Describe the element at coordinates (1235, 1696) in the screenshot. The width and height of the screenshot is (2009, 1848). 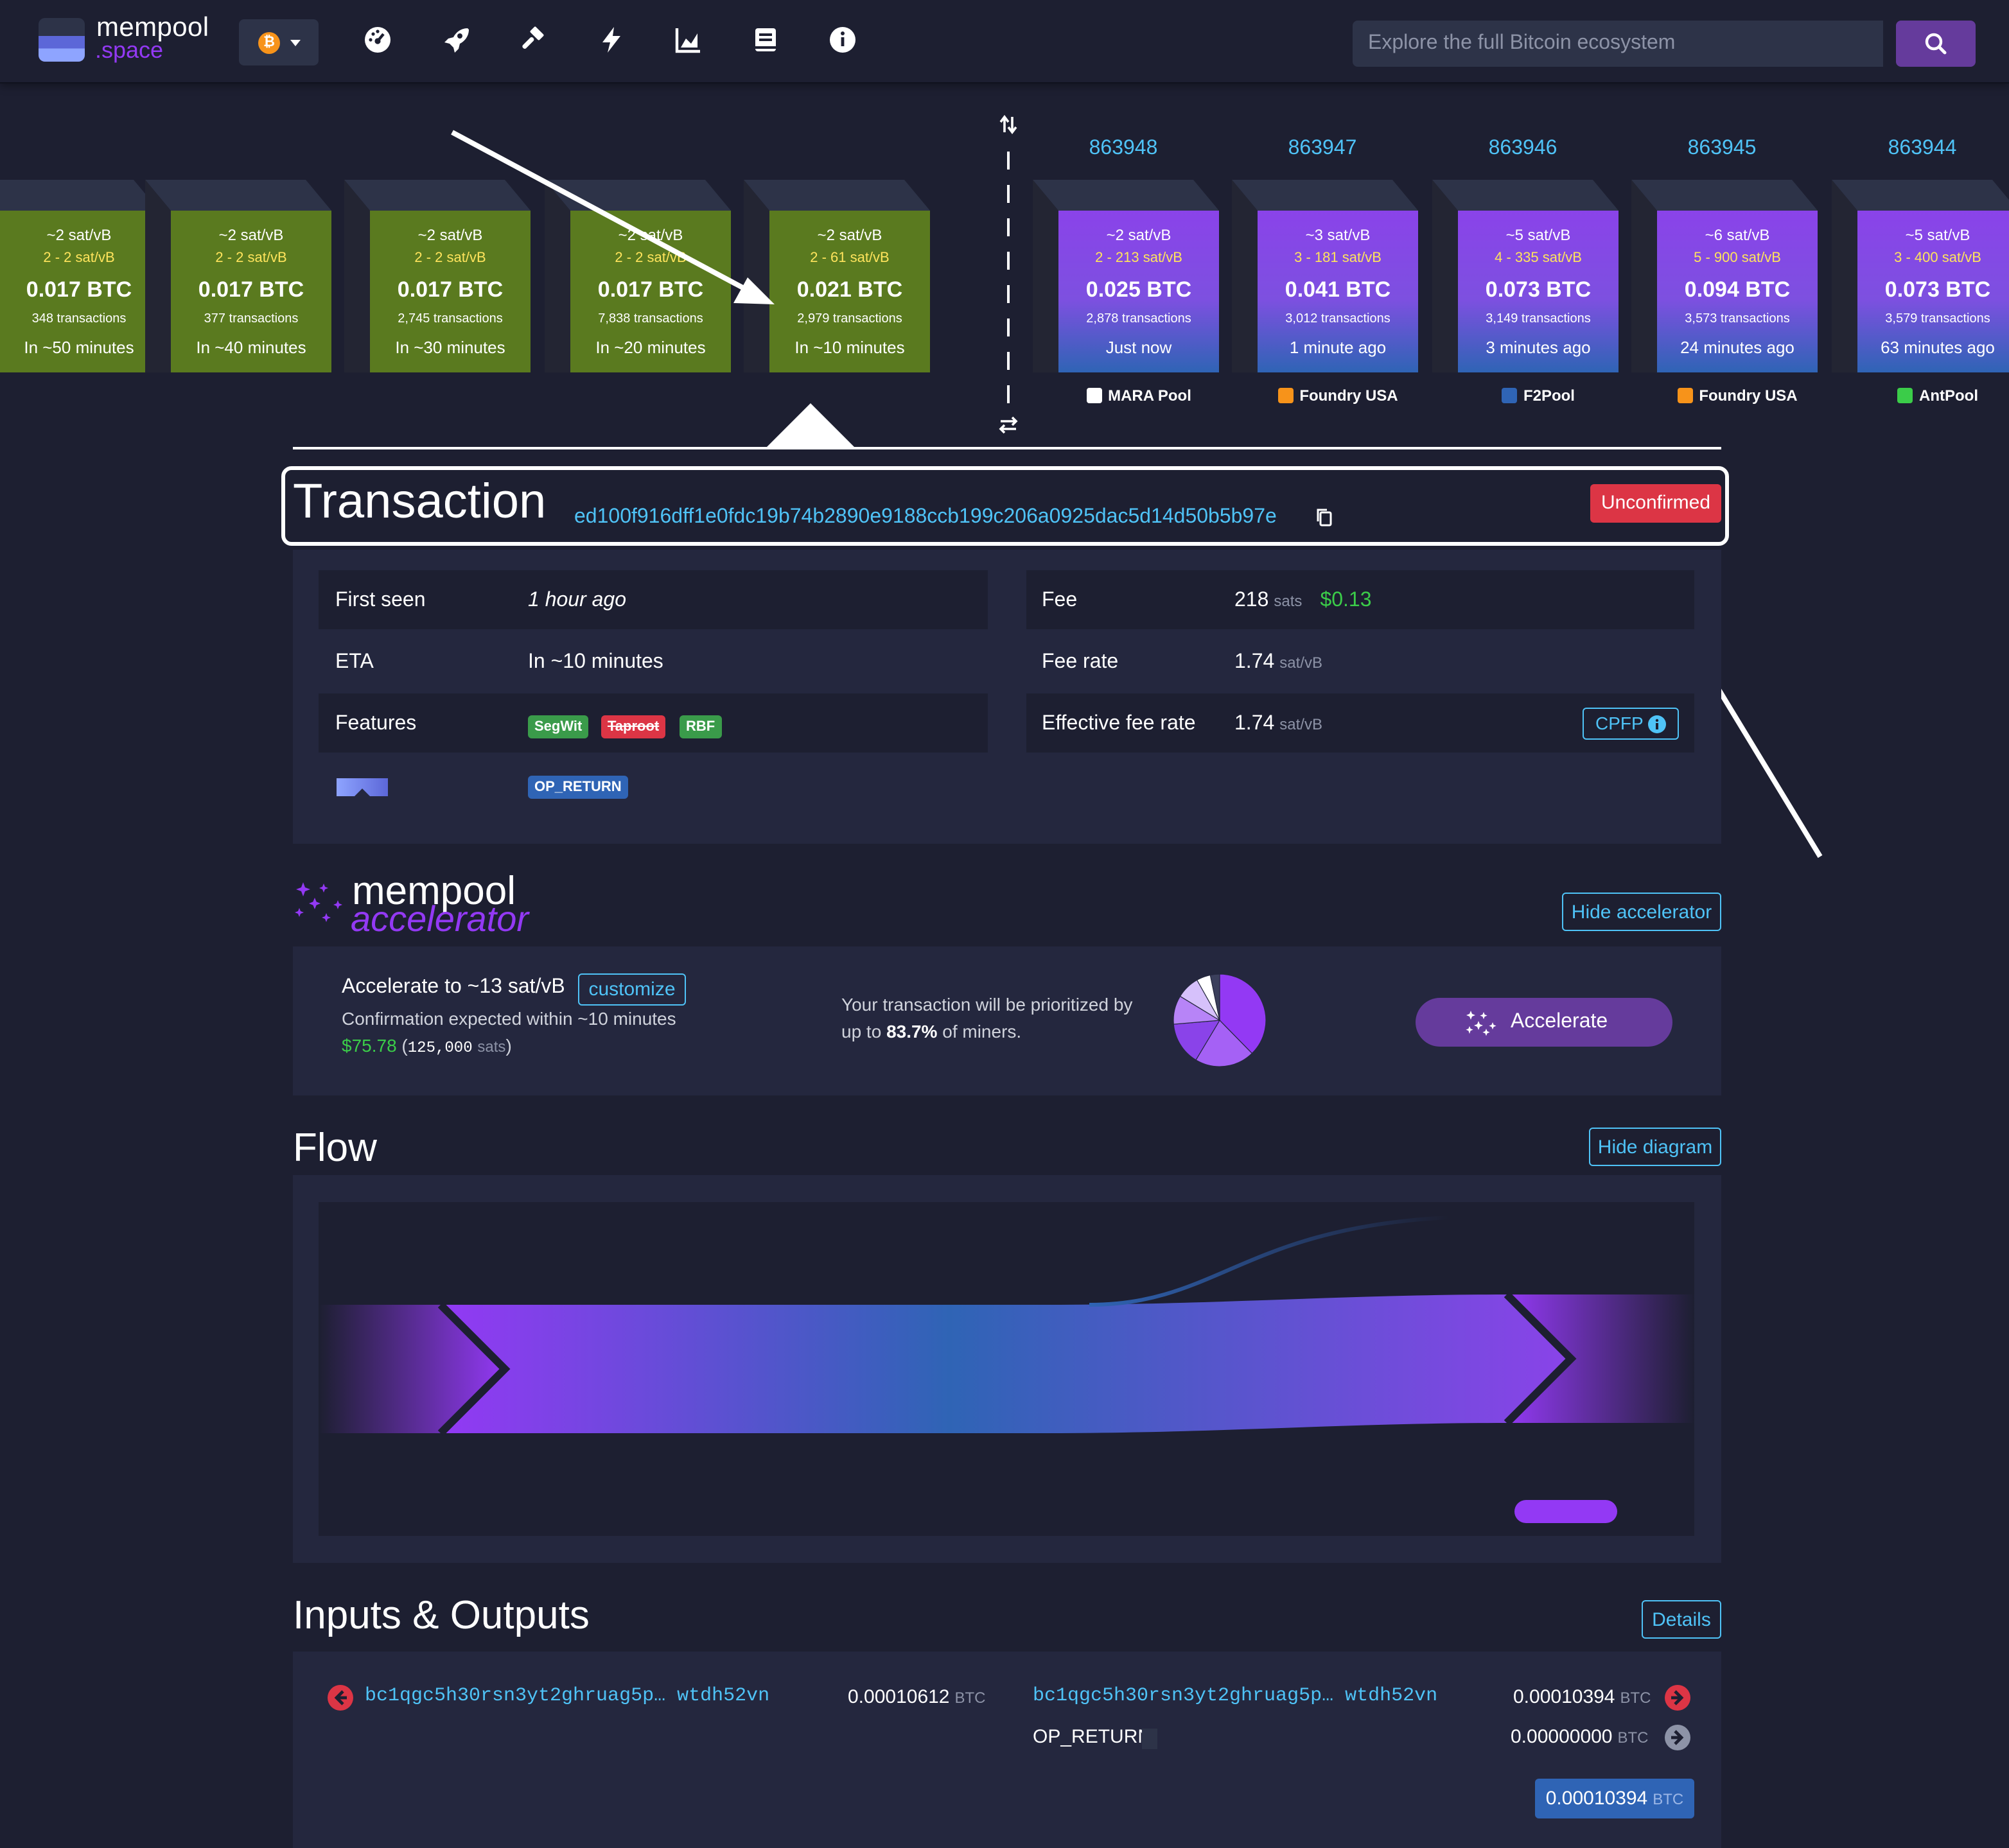
I see `output-address: bc1qgc5h30rsn3yt2ghruag5p… wtdh52vn` at that location.